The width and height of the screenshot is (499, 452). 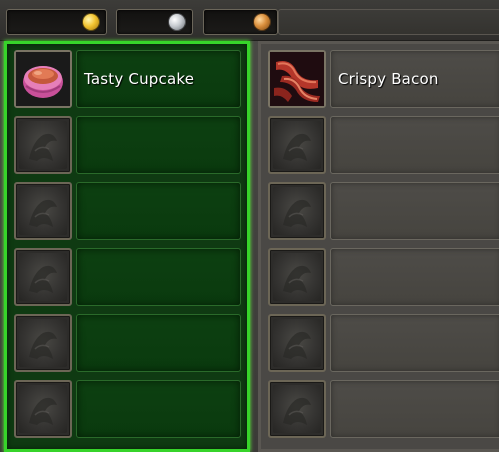 I want to click on copper-coin-icon, so click(x=262, y=22).